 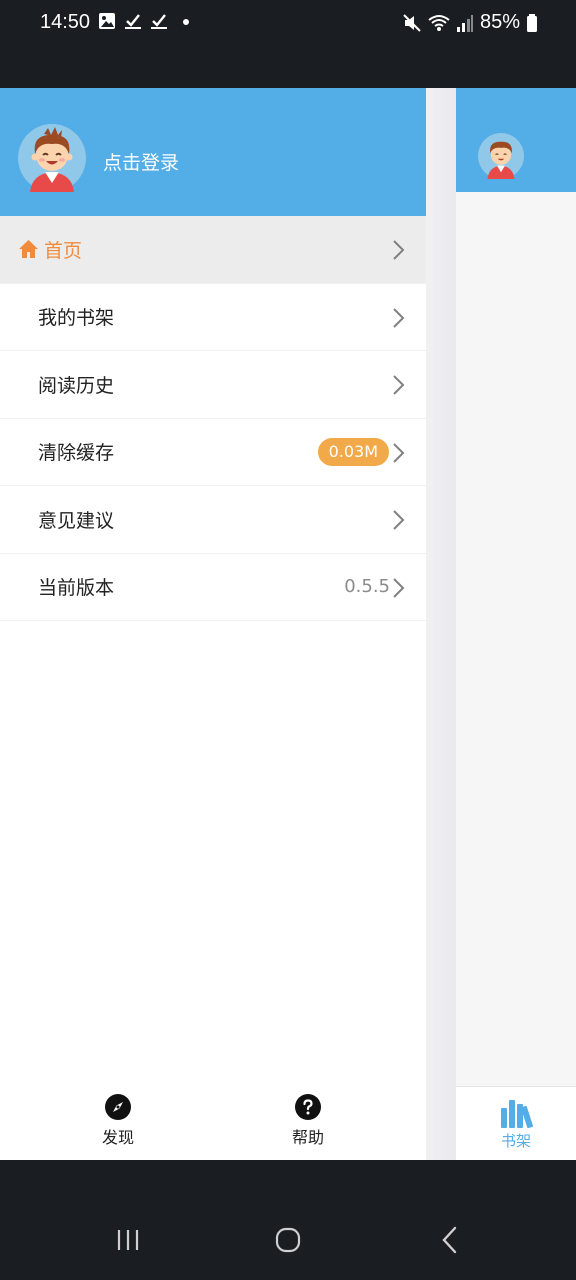 I want to click on battery-icon, so click(x=532, y=22).